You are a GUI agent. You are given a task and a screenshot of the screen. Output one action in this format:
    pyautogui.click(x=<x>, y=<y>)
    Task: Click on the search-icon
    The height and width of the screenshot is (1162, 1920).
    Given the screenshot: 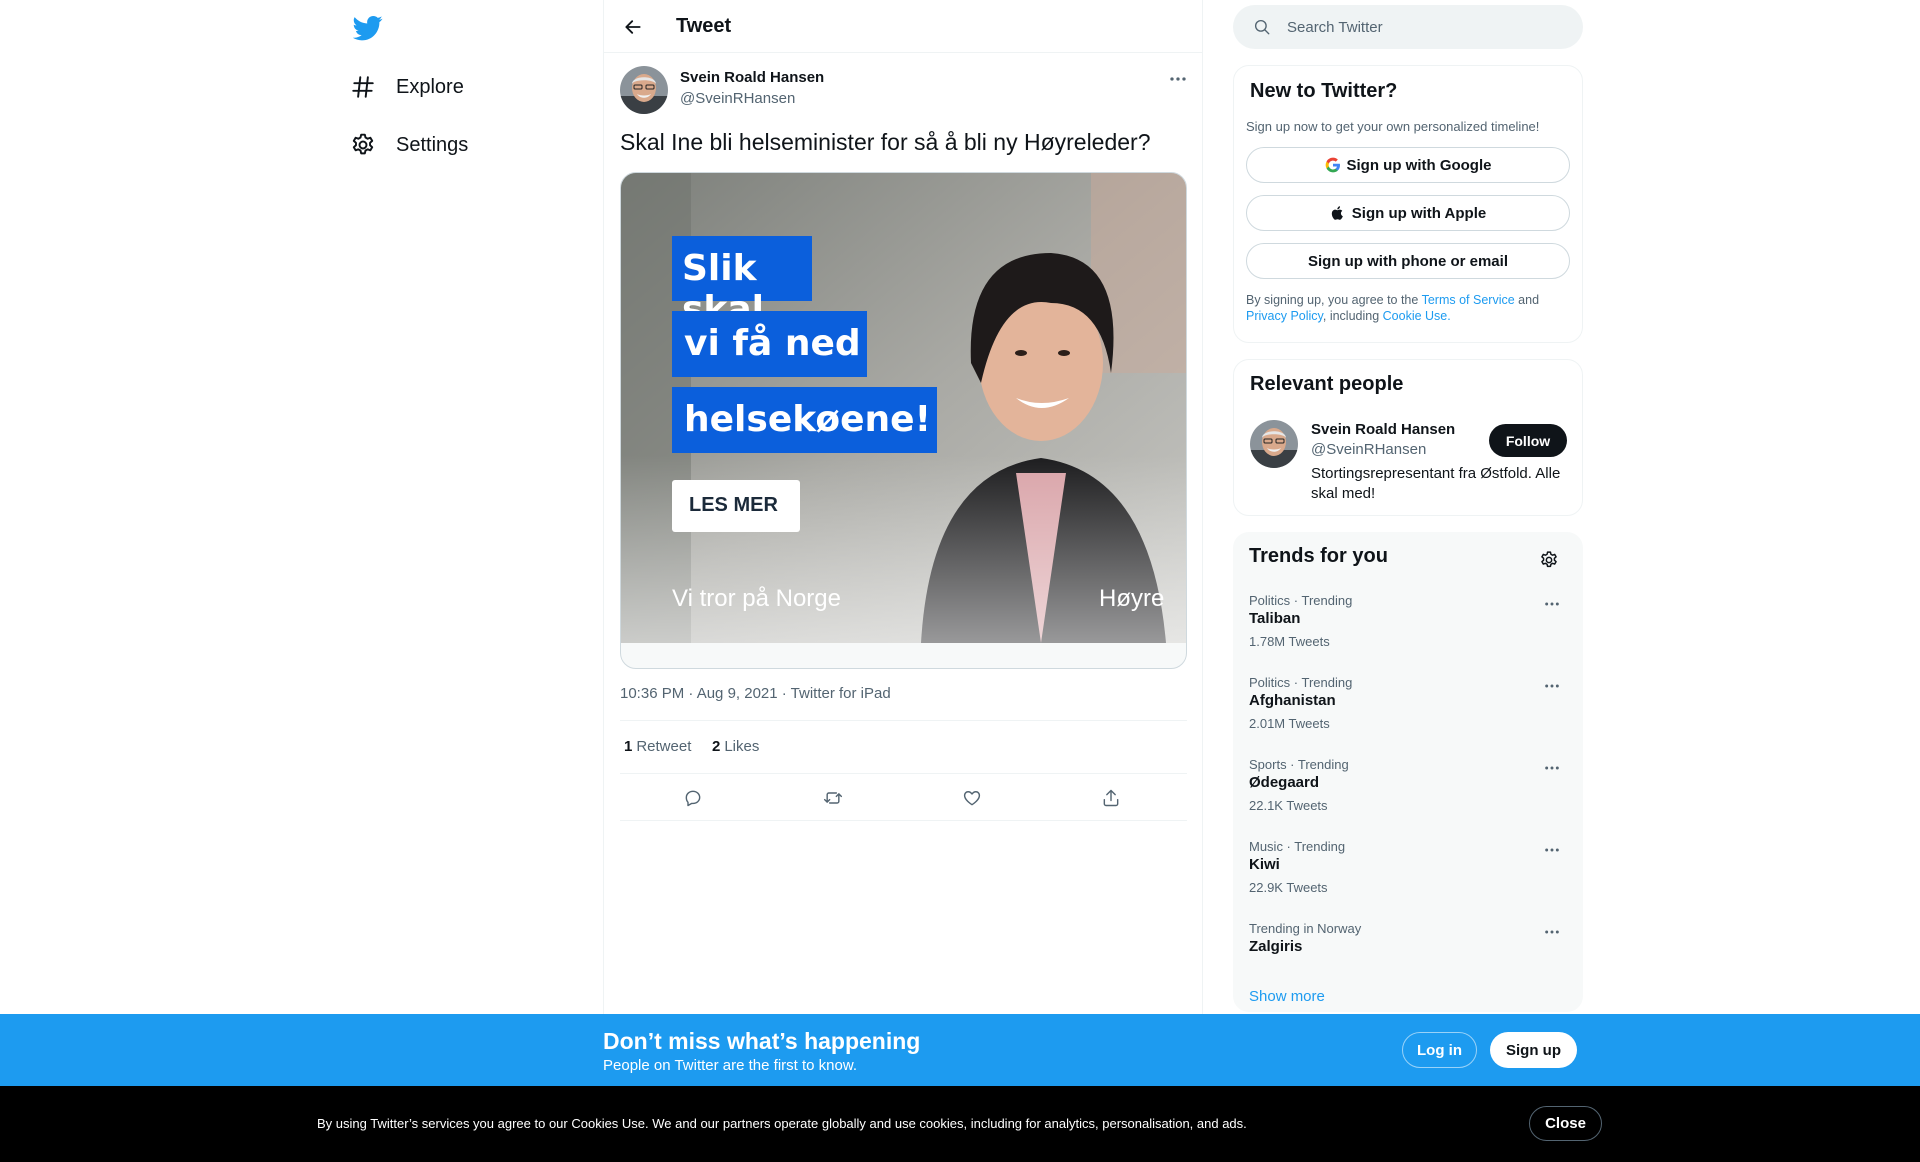 What is the action you would take?
    pyautogui.click(x=1262, y=27)
    